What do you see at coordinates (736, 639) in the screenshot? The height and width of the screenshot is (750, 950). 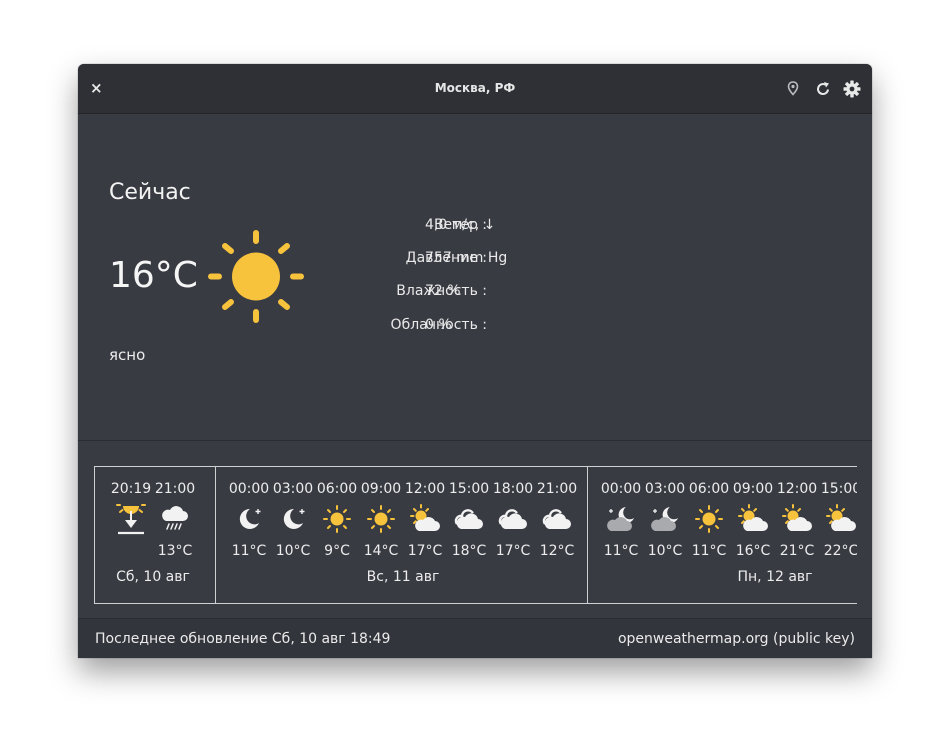 I see `data-source-link: openweathermap.org (public key)` at bounding box center [736, 639].